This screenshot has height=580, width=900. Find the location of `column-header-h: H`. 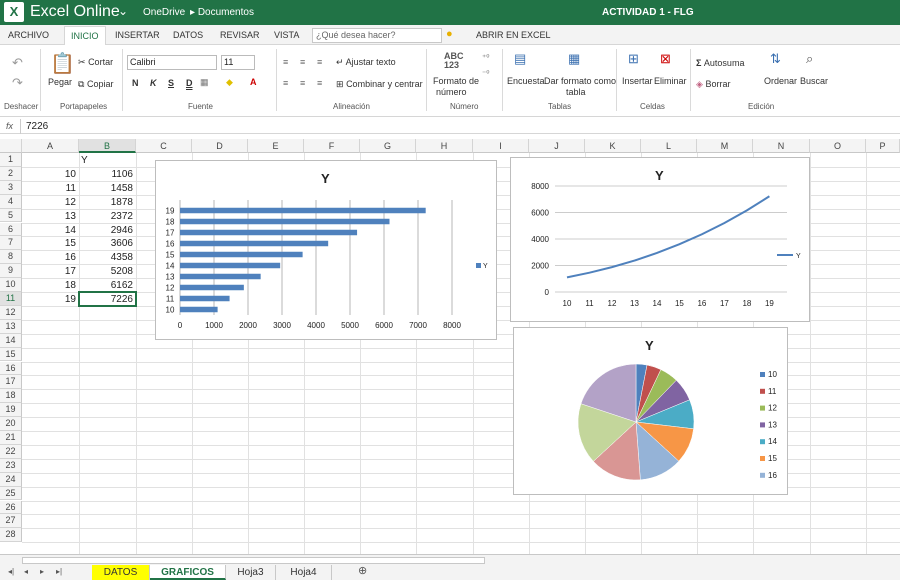

column-header-h: H is located at coordinates (444, 146).